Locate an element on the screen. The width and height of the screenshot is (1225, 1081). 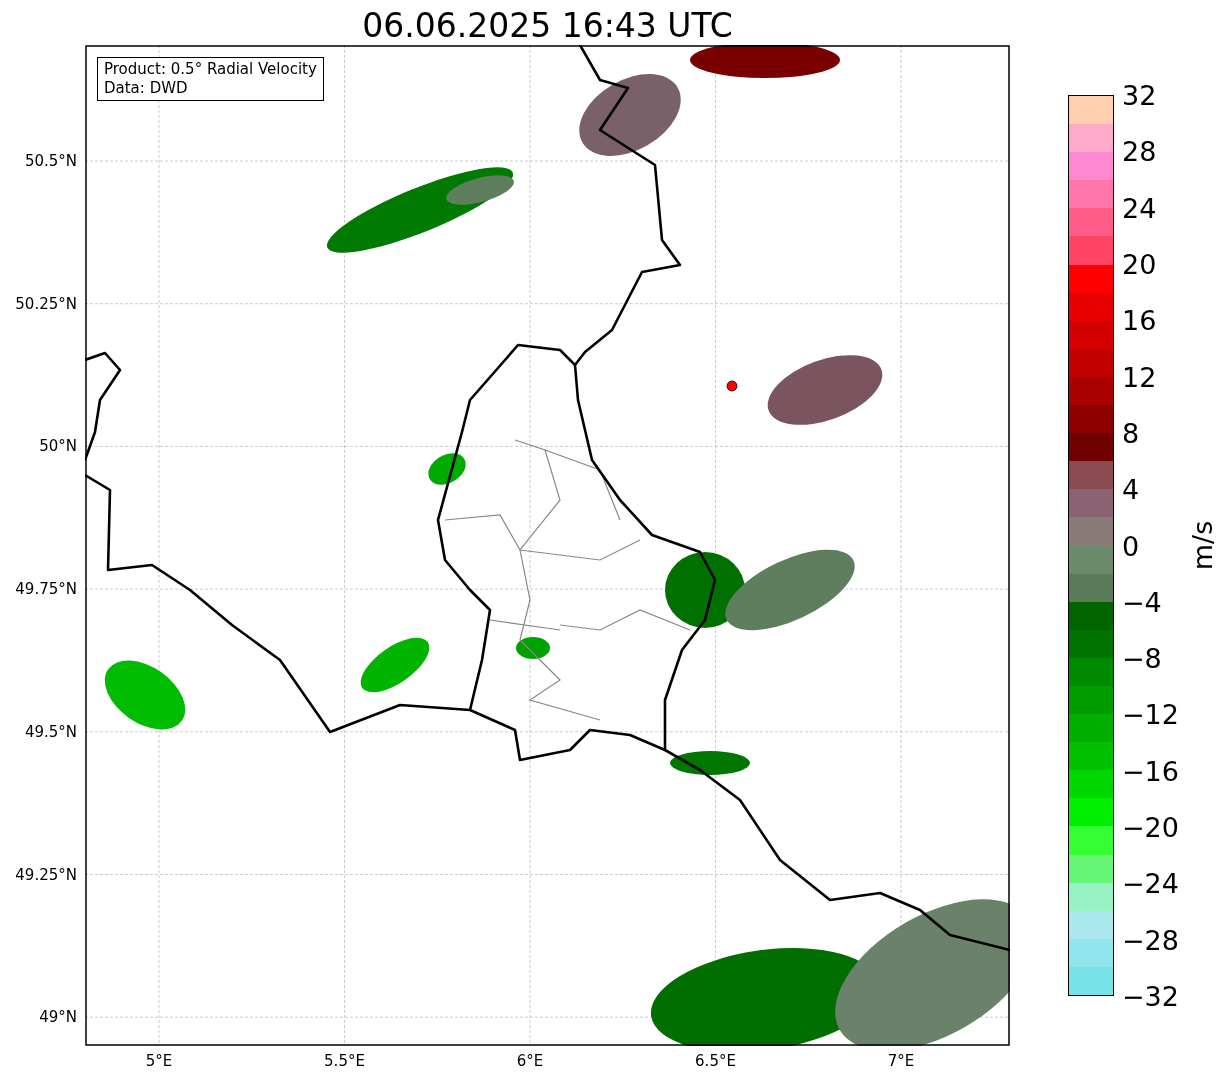
longitude-label: 7°E is located at coordinates (901, 1061).